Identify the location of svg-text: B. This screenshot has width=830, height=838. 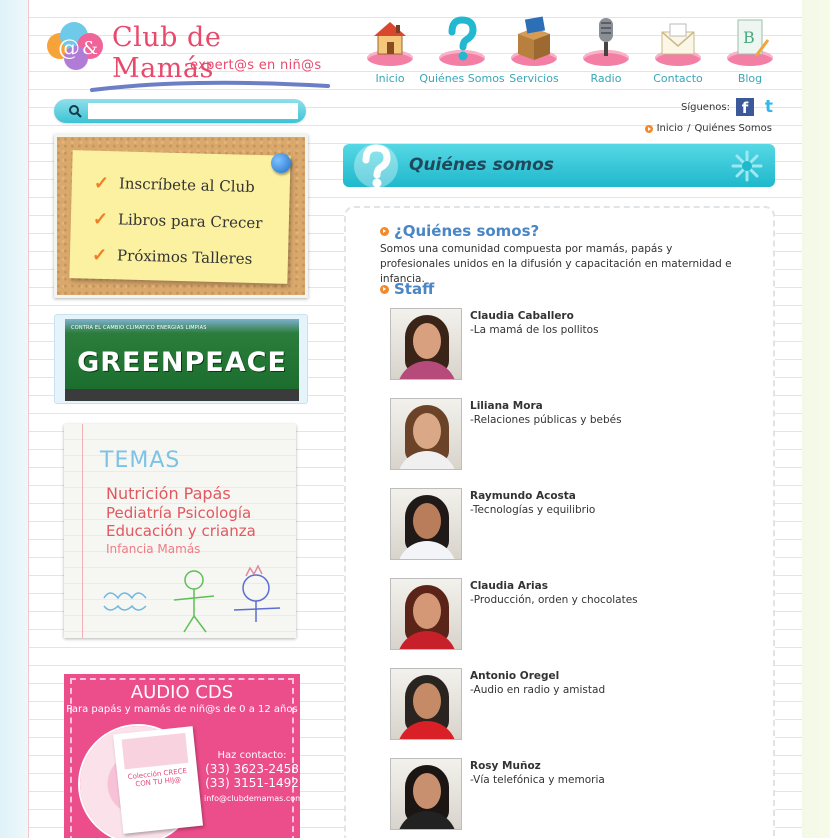
(749, 37).